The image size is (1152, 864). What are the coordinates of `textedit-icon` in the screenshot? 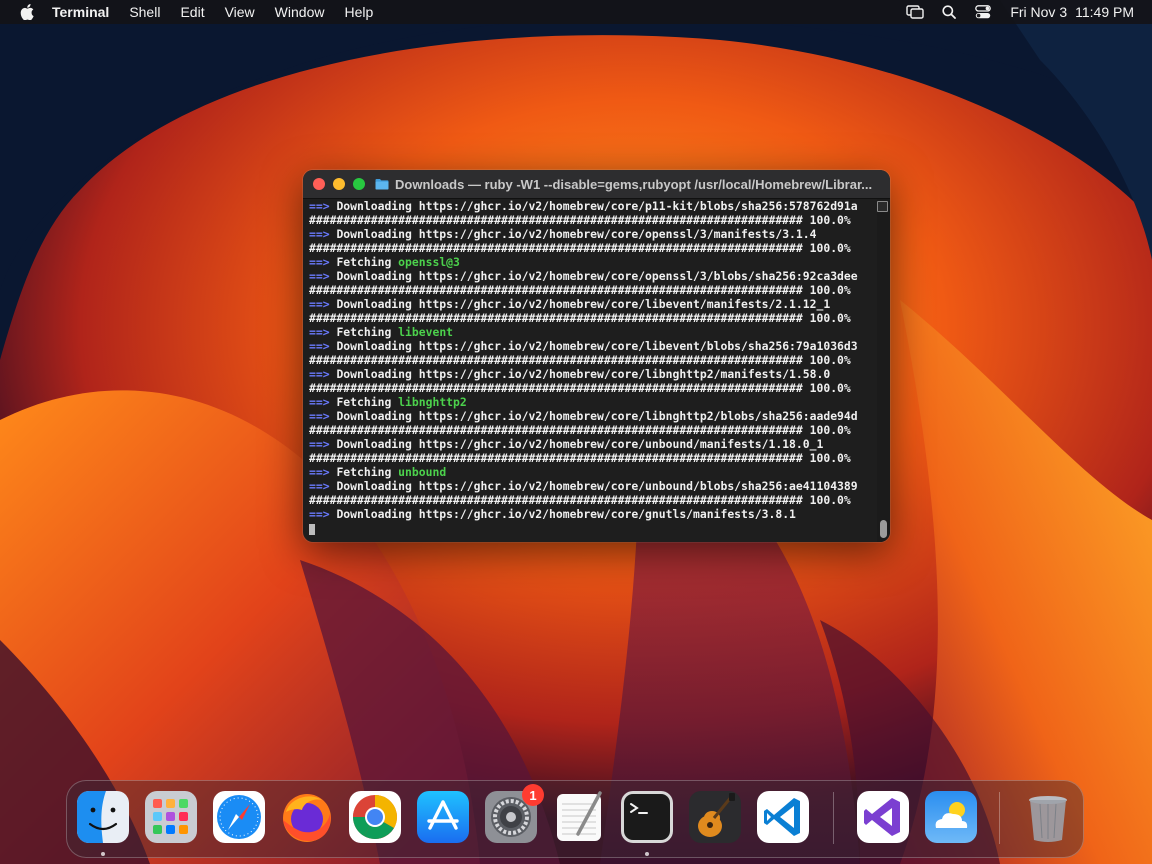 It's located at (579, 816).